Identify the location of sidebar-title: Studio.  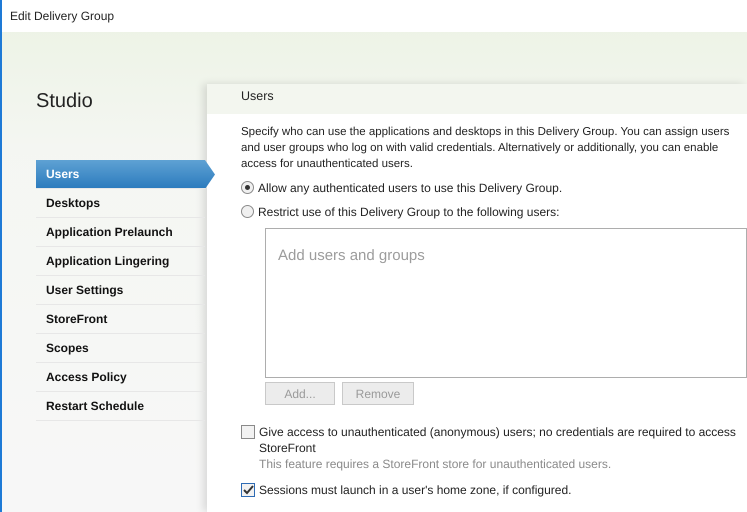
(65, 101).